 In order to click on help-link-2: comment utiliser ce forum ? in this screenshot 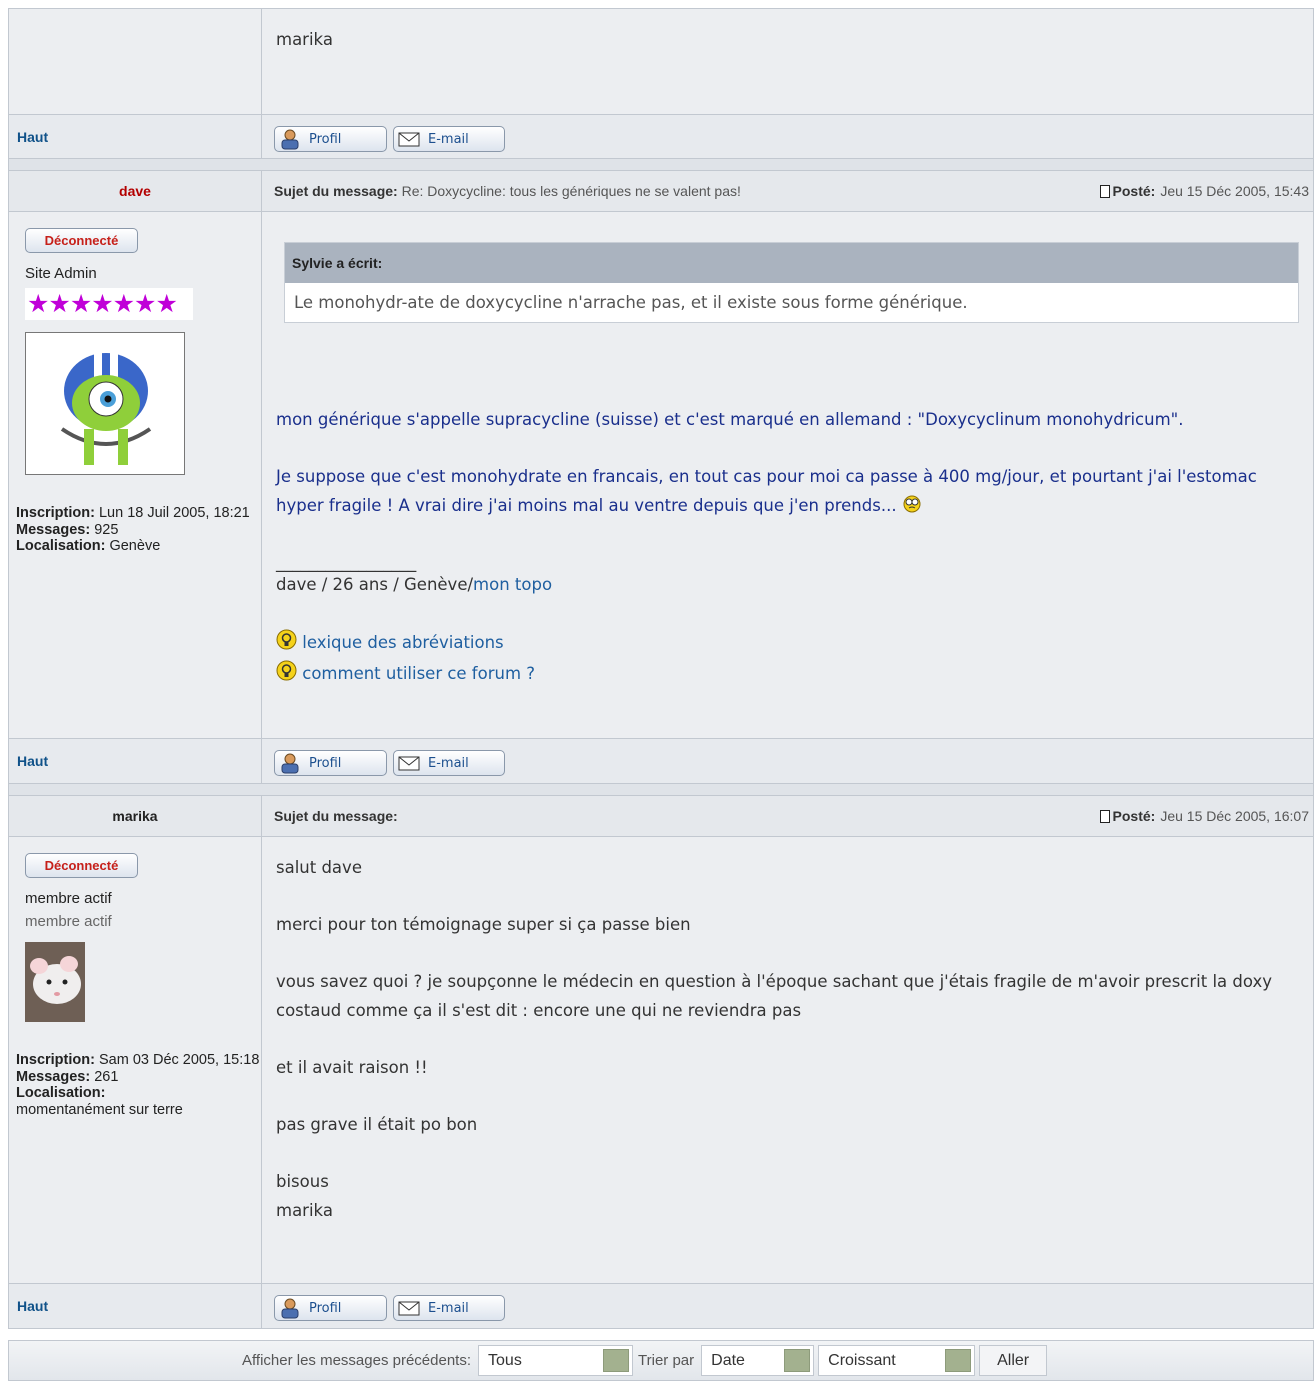, I will do `click(787, 673)`.